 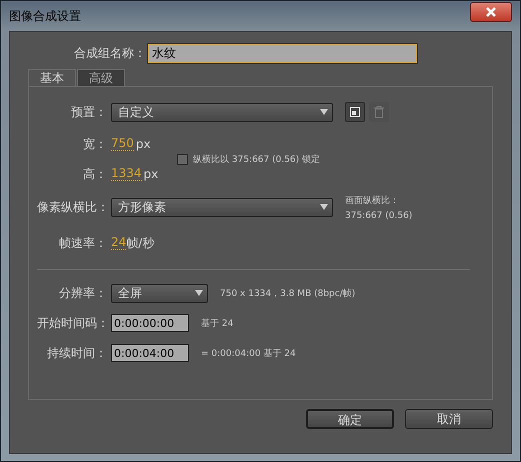 I want to click on new-preset-button, so click(x=355, y=112).